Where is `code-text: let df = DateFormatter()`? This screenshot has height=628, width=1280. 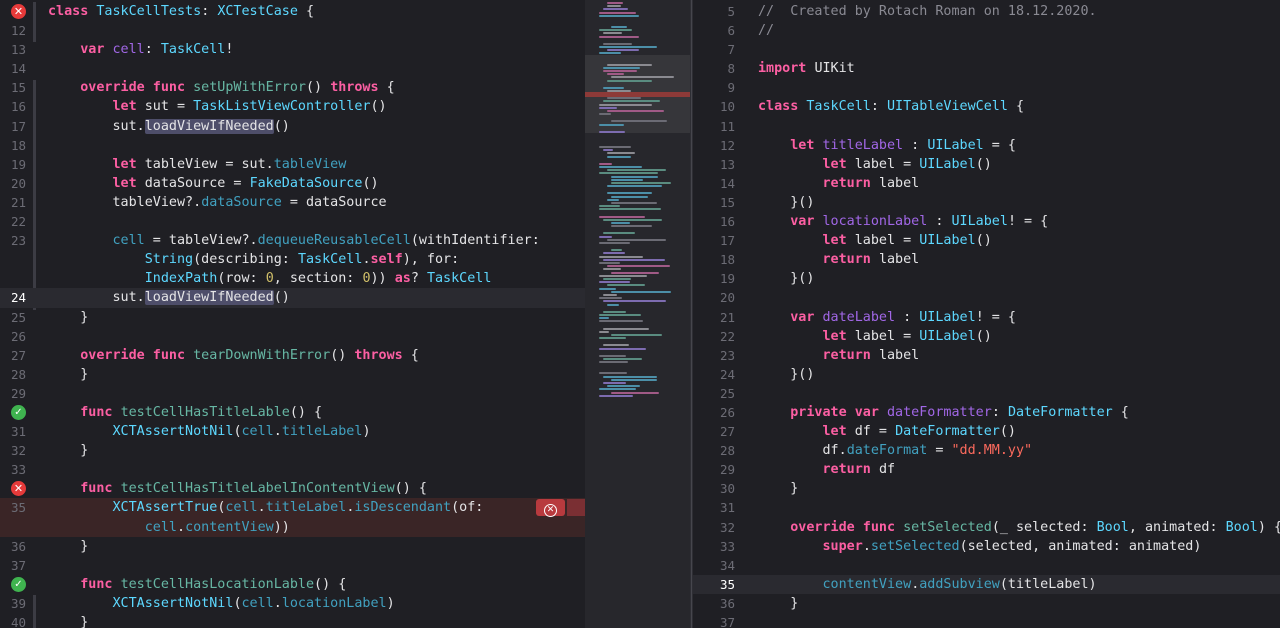 code-text: let df = DateFormatter() is located at coordinates (887, 431).